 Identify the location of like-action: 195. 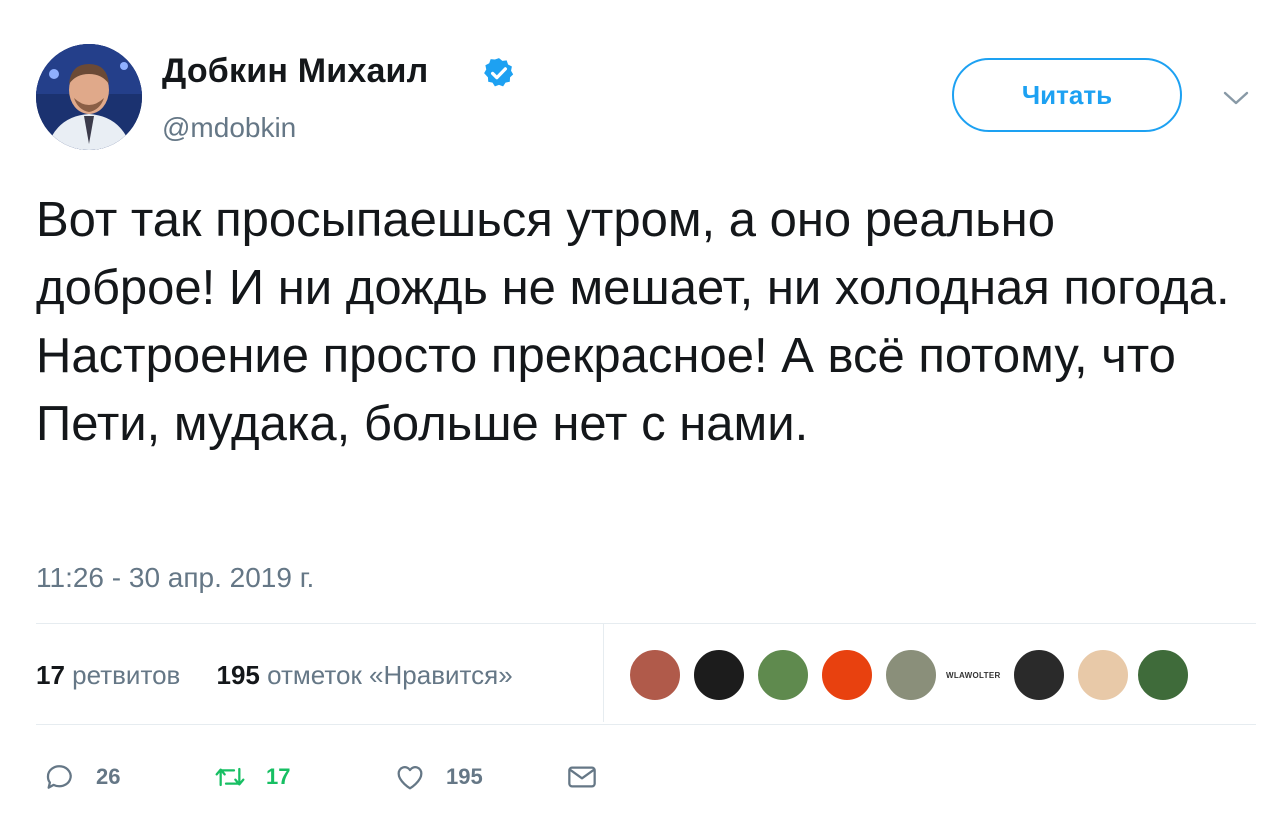
(438, 777).